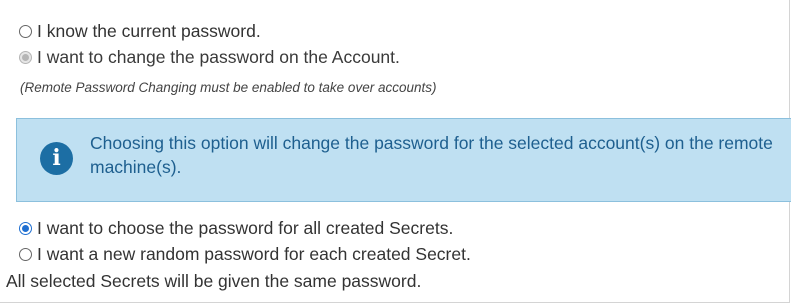 This screenshot has width=791, height=304. Describe the element at coordinates (25, 228) in the screenshot. I see `radio-button-checked` at that location.